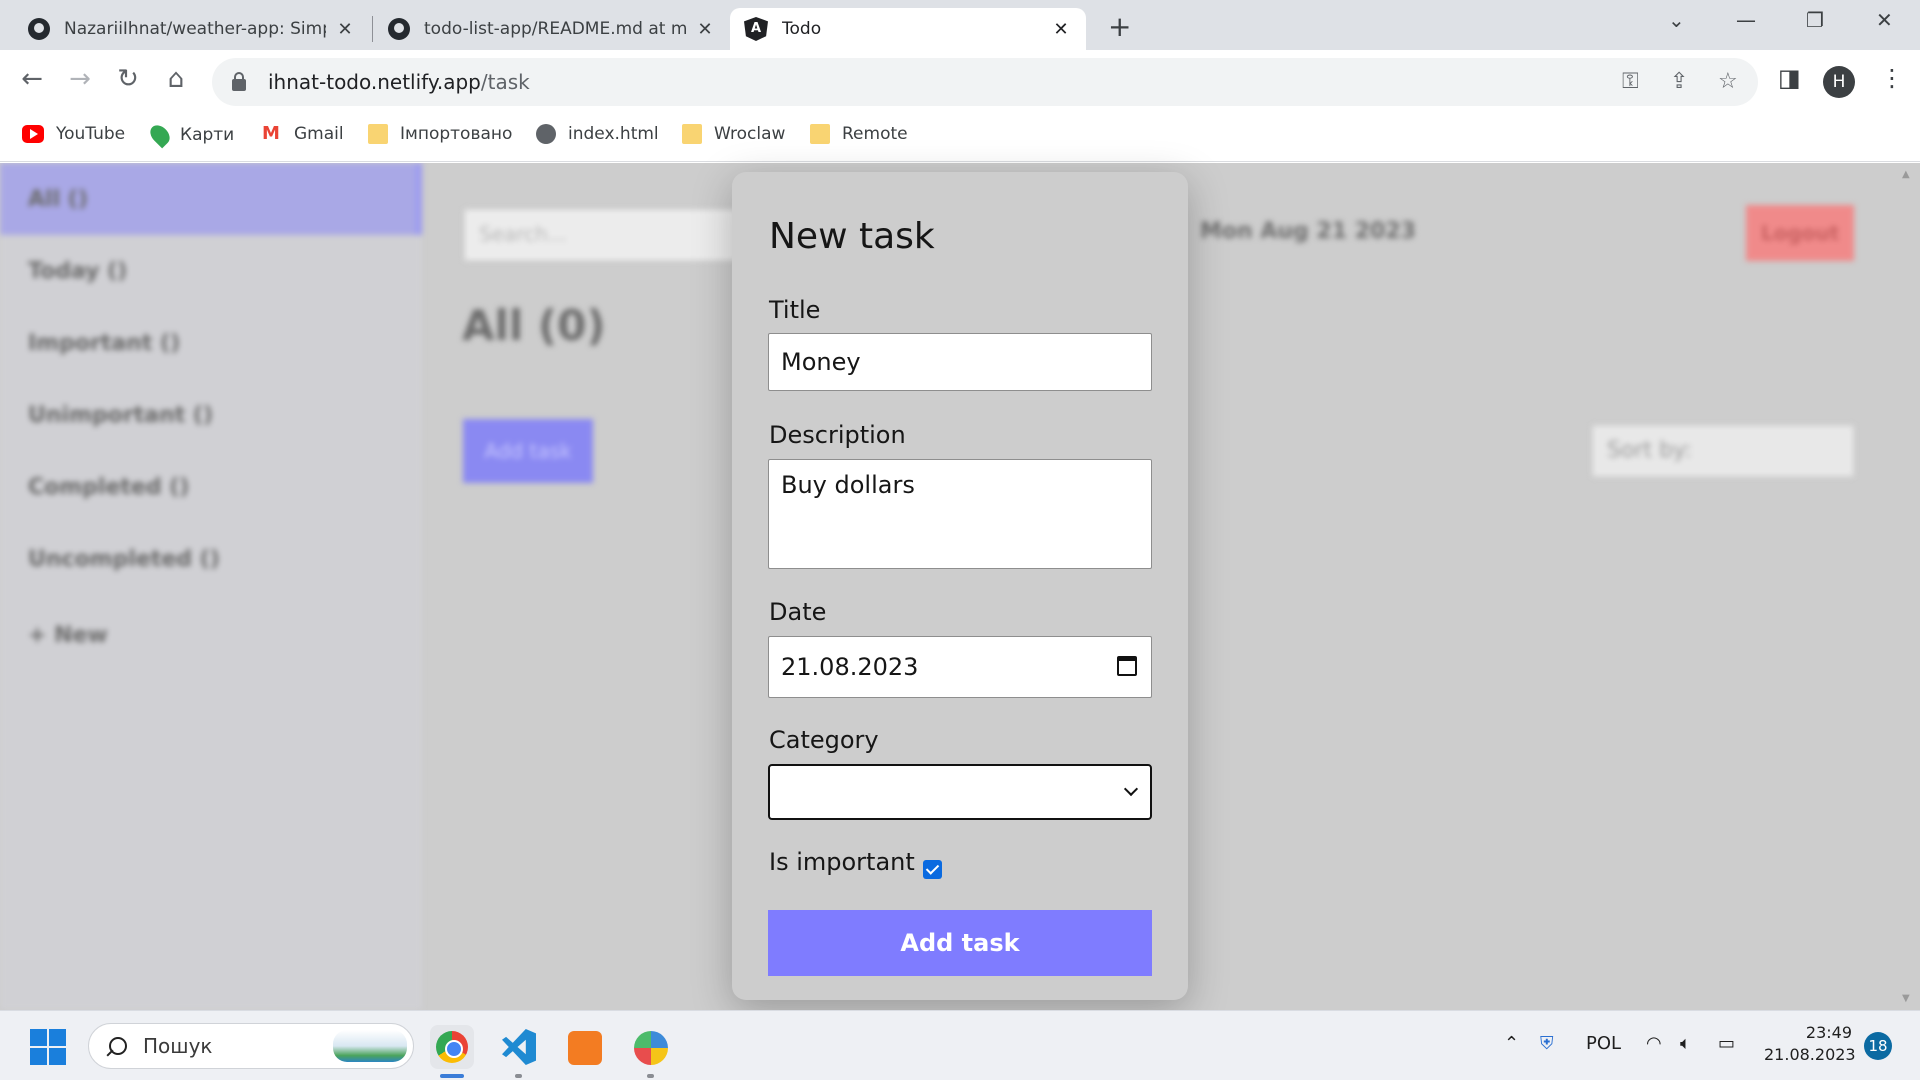  I want to click on key-icon: ⚿, so click(1630, 81).